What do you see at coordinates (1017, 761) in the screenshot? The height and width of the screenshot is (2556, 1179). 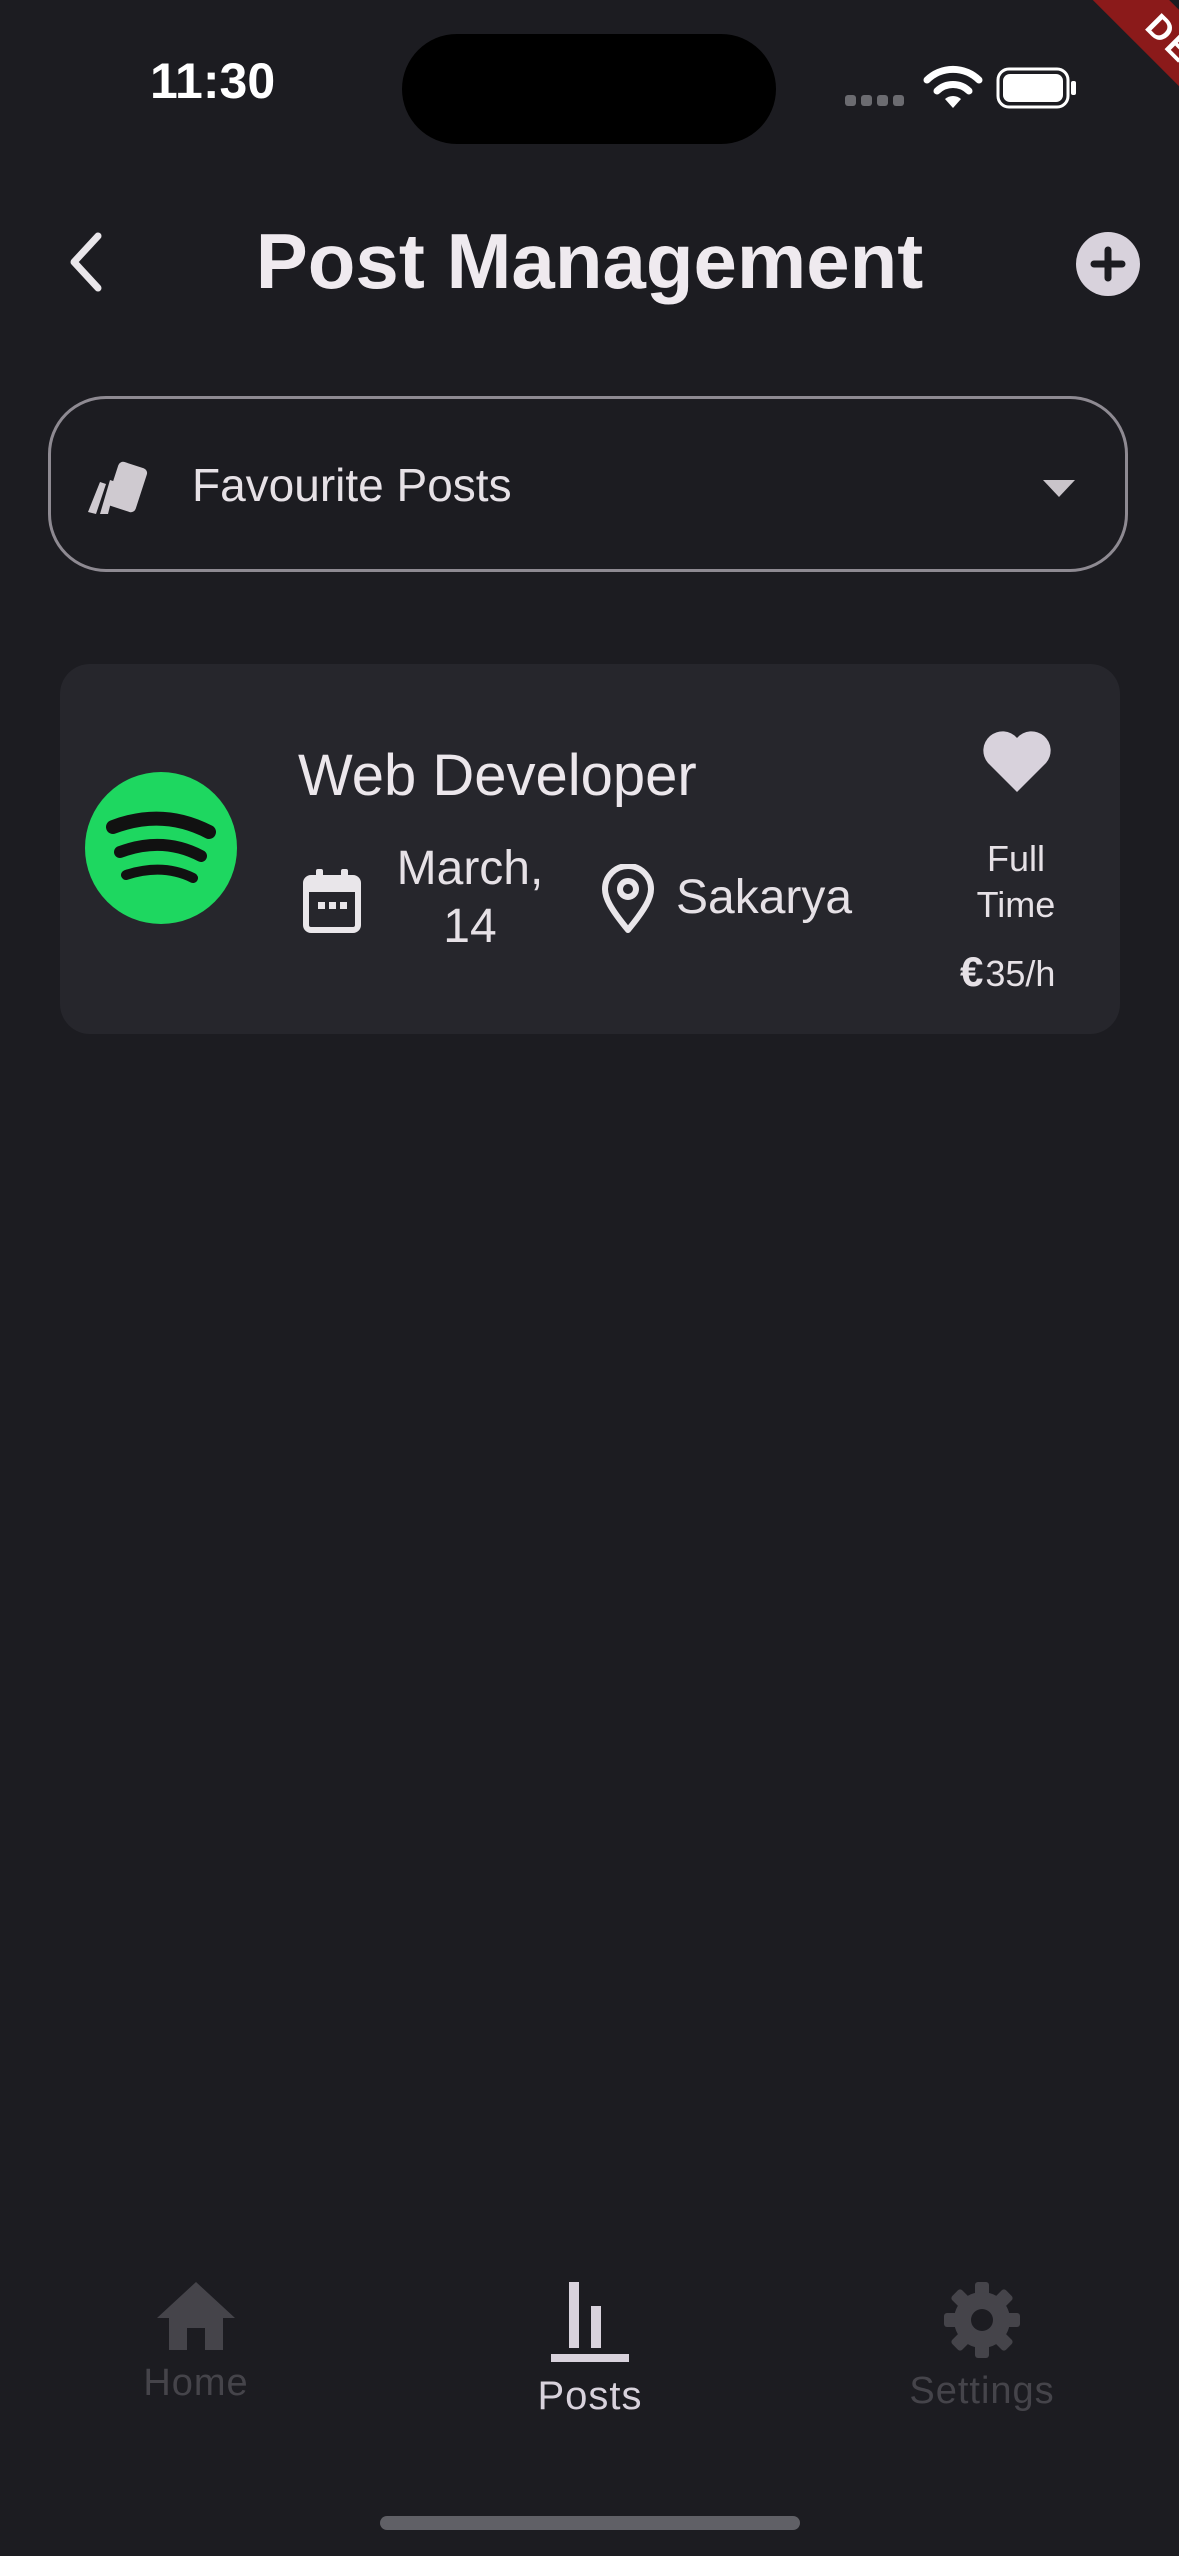 I see `favorite-heart-icon` at bounding box center [1017, 761].